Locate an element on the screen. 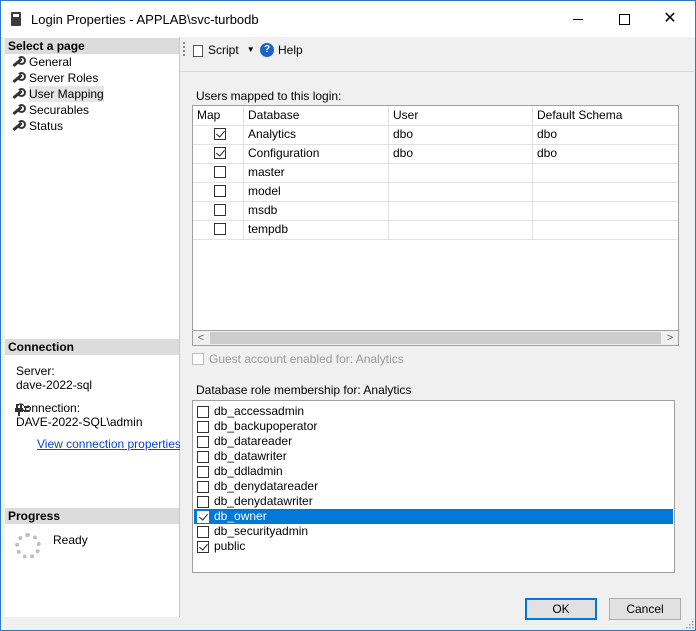 The width and height of the screenshot is (696, 631). list-item: public is located at coordinates (433, 546).